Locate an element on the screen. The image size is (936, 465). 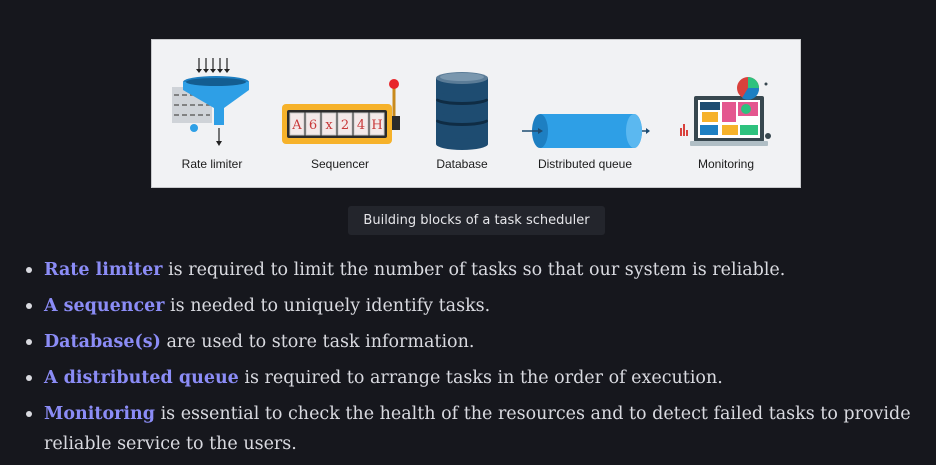
sequencer-digit: x is located at coordinates (329, 125).